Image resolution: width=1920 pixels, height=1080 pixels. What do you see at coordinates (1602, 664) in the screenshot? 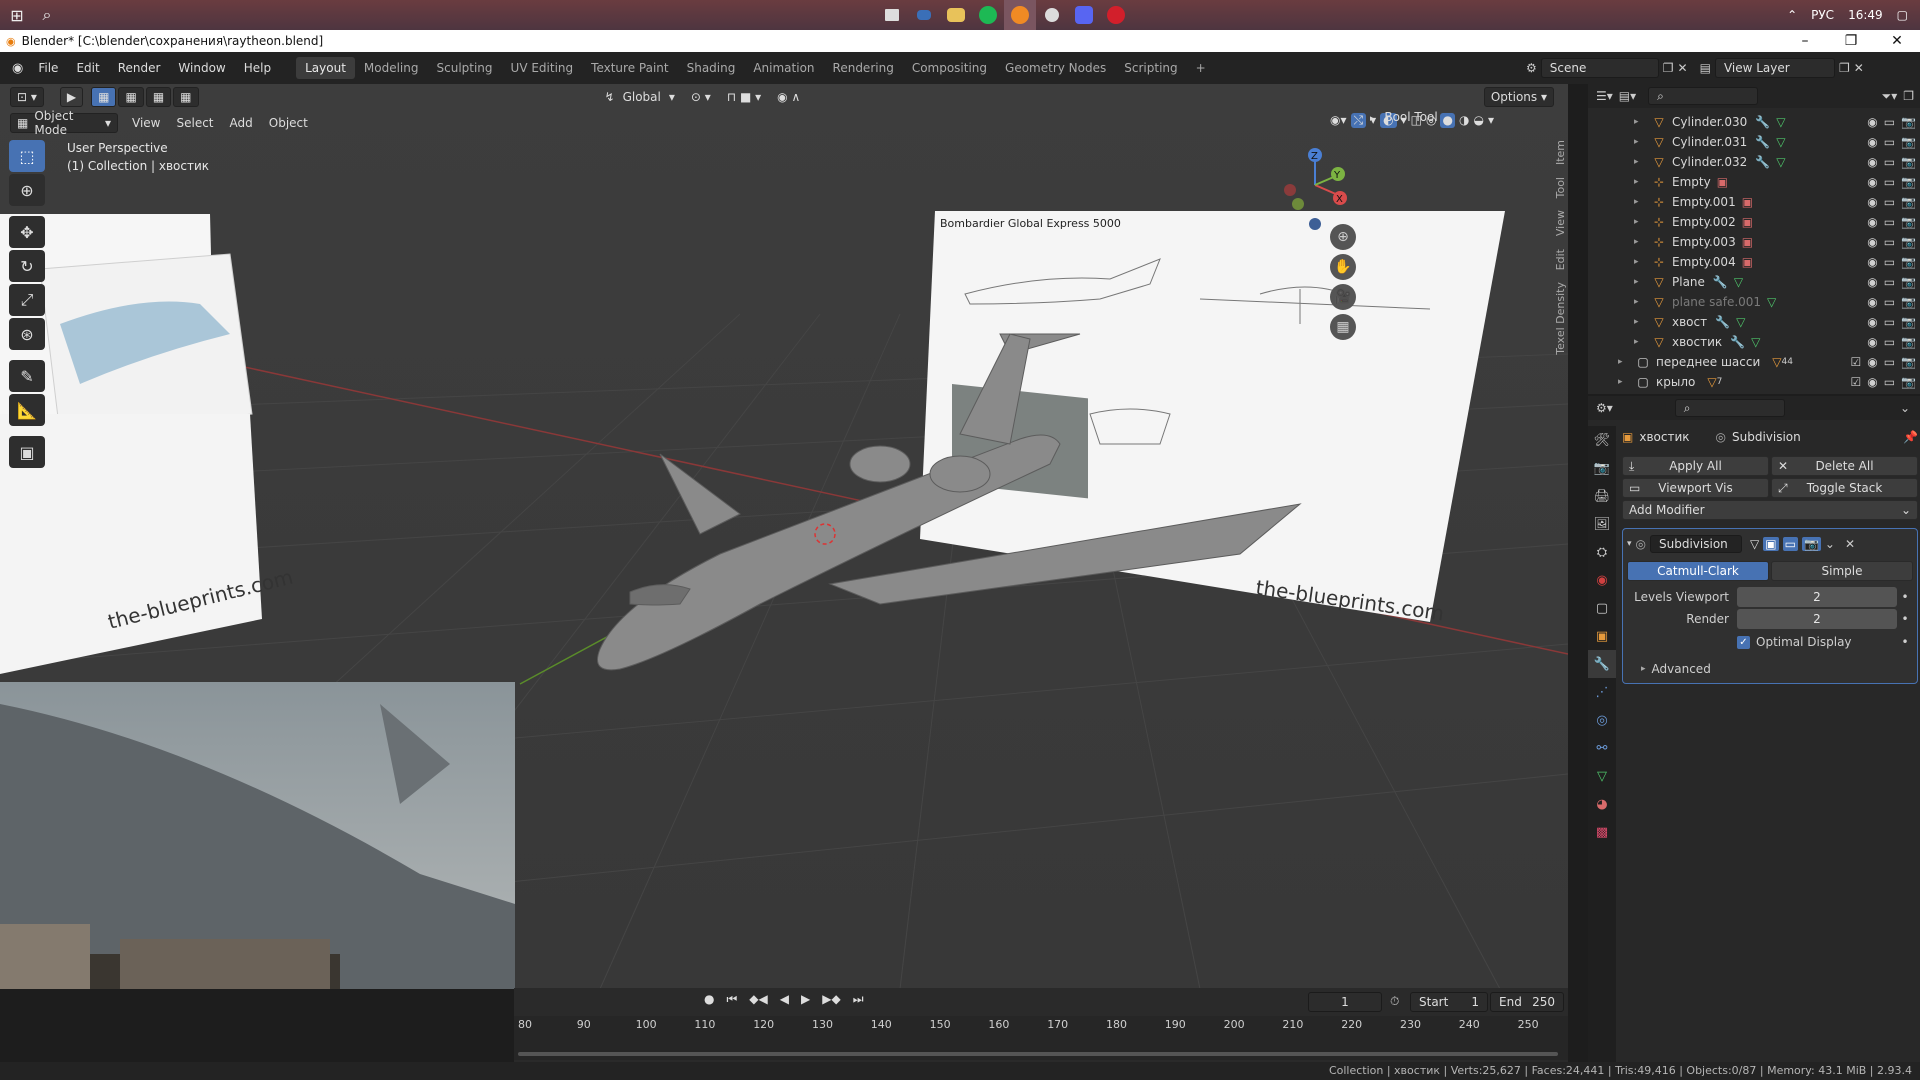
I see `modifier-tab-icon: 🔧` at bounding box center [1602, 664].